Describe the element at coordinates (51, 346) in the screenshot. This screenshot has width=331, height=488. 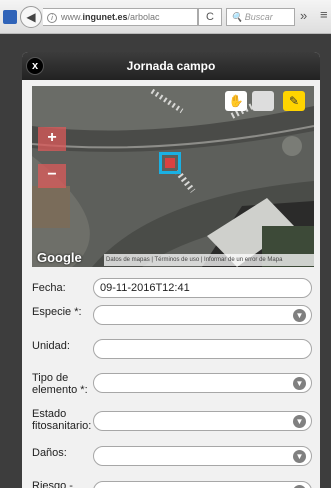
I see `unidad-label: Unidad:` at that location.